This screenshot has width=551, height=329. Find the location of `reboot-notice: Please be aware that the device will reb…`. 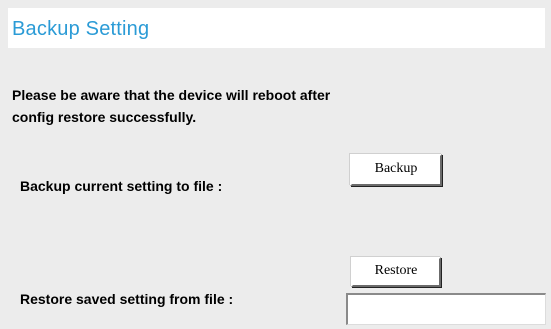

reboot-notice: Please be aware that the device will reb… is located at coordinates (247, 106).